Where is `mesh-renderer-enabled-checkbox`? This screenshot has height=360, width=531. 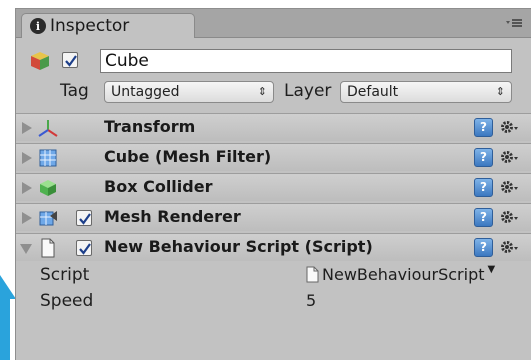
mesh-renderer-enabled-checkbox is located at coordinates (84, 218).